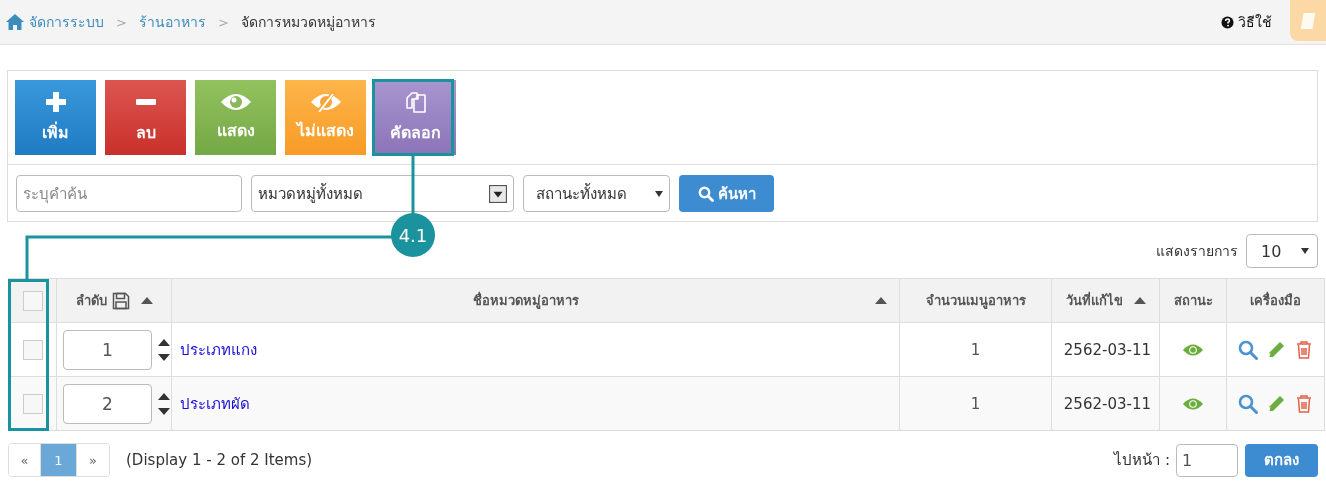  I want to click on status-select: สถานะทั้งหมด, so click(596, 193).